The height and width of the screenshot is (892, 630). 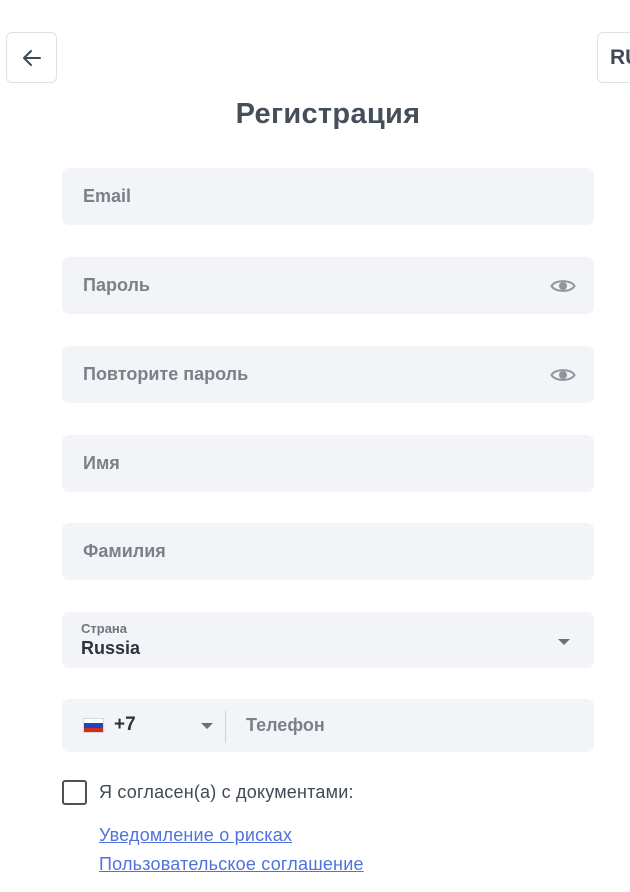 What do you see at coordinates (328, 285) in the screenshot?
I see `password-field: Пароль` at bounding box center [328, 285].